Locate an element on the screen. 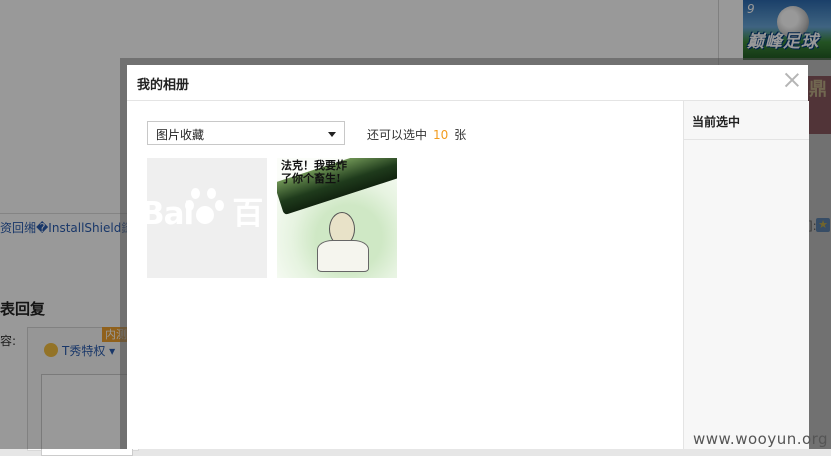  meme-body is located at coordinates (343, 256).